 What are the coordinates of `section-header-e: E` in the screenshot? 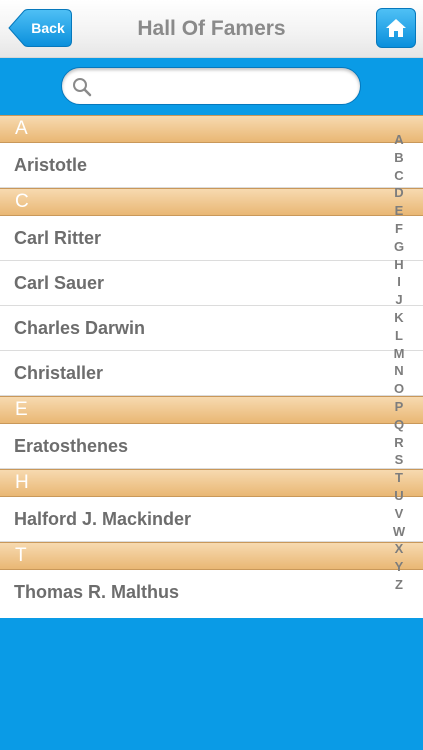 It's located at (211, 410).